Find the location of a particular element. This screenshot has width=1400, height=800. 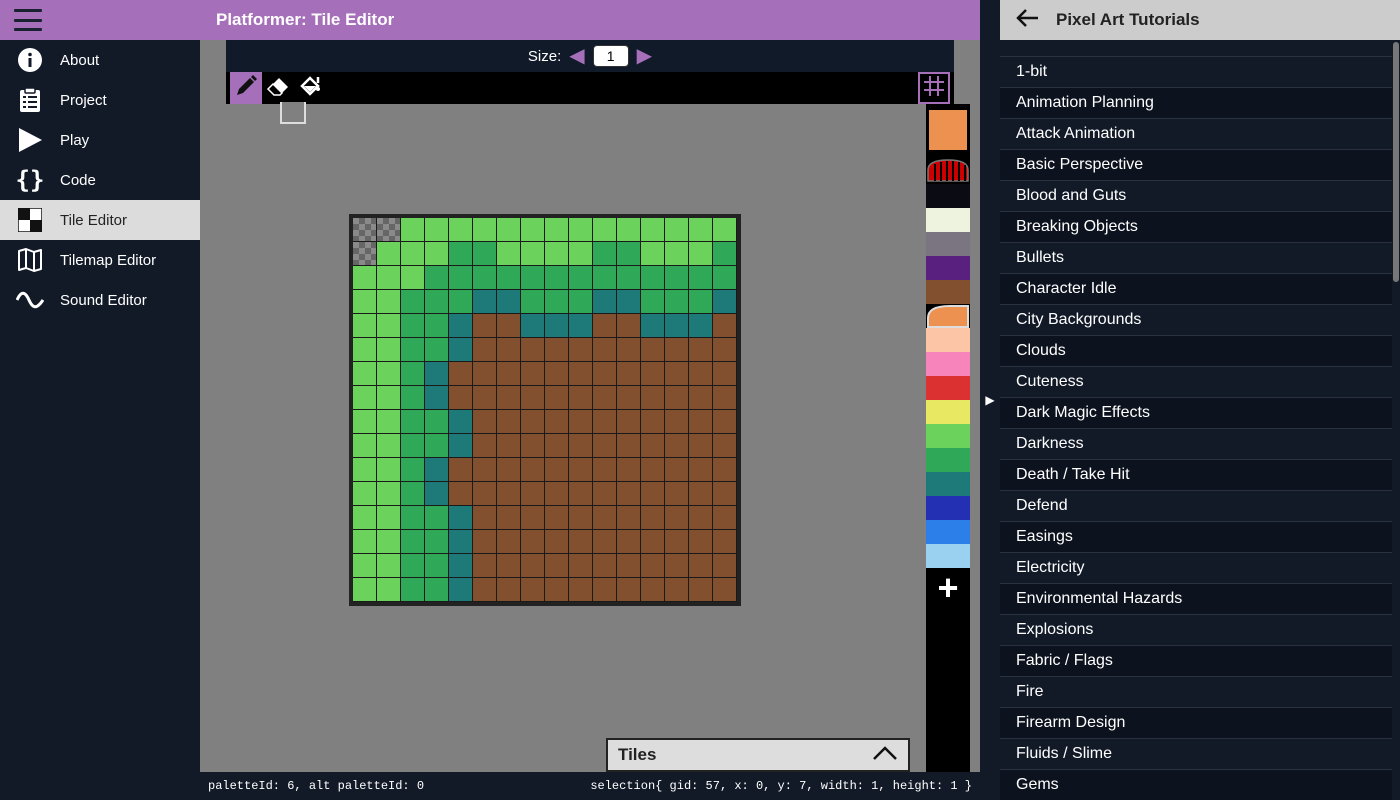

eraser-tool-button is located at coordinates (278, 88).